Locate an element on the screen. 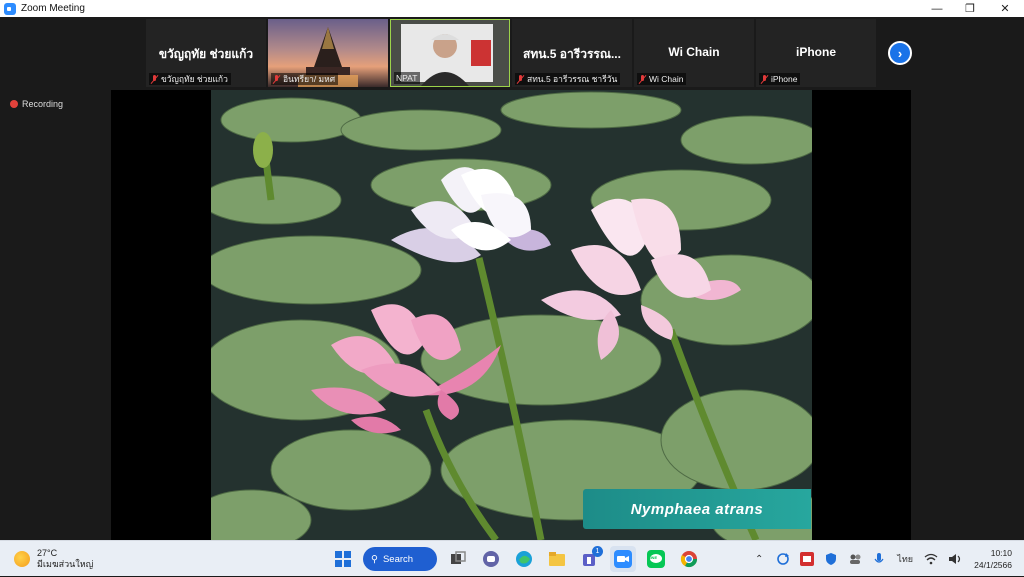 This screenshot has width=1024, height=577. weather-widget: 27°C มีเมฆส่วนใหญ่ is located at coordinates (53, 559).